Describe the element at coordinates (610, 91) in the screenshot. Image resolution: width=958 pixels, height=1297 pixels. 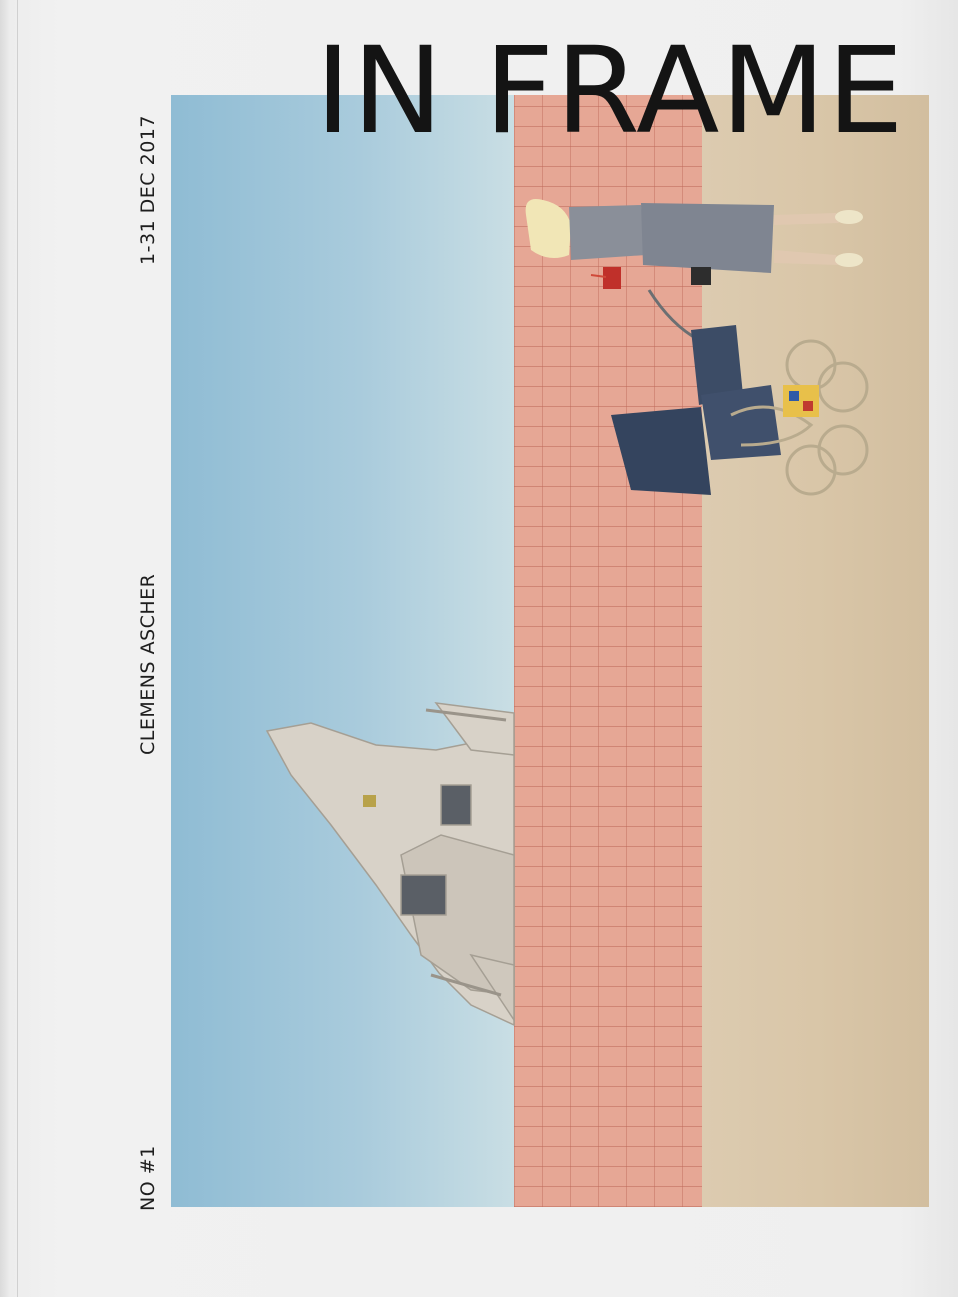
I see `magazine-title: IN FRAME` at that location.